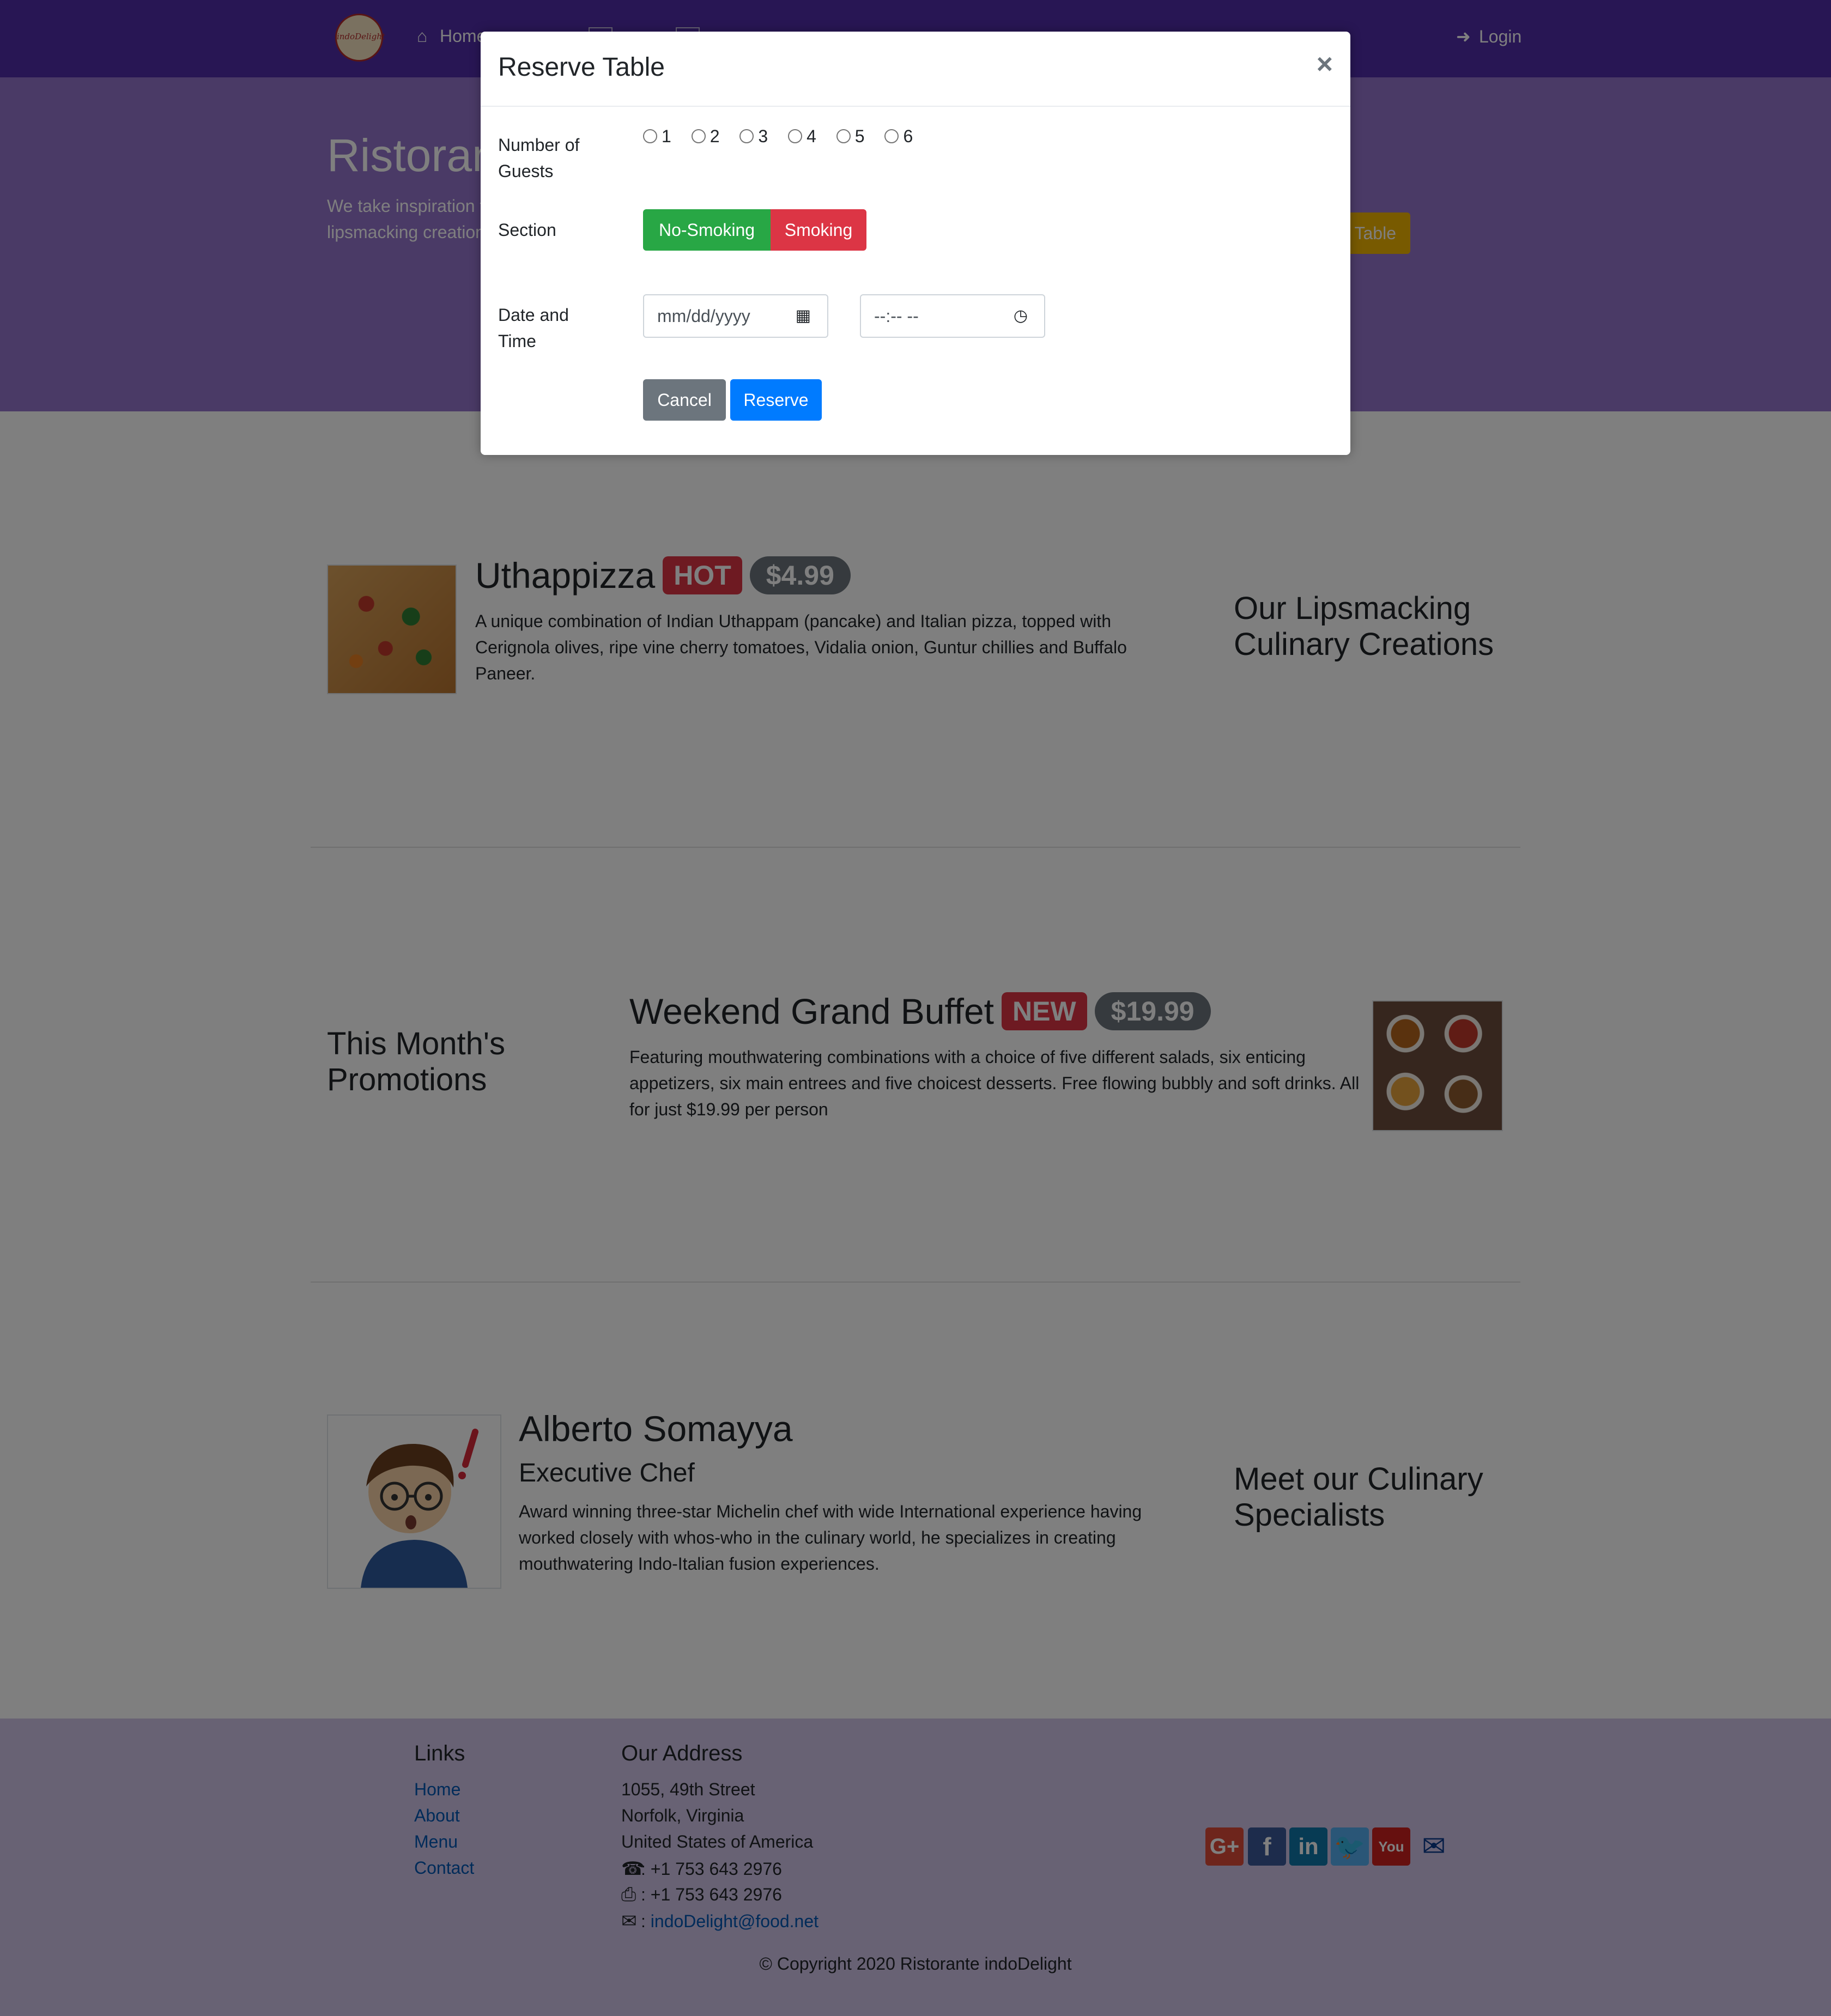 The image size is (1831, 2016). What do you see at coordinates (803, 316) in the screenshot?
I see `calendar-icon: ▦` at bounding box center [803, 316].